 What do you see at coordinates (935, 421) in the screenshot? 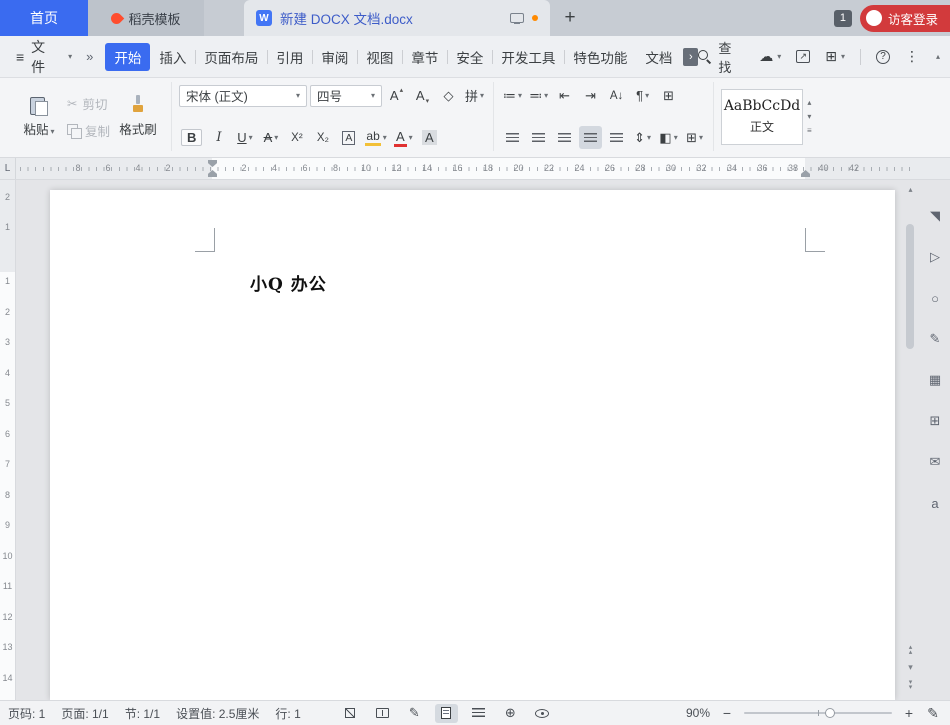
I see `window-grid-icon: ⊞` at bounding box center [935, 421].